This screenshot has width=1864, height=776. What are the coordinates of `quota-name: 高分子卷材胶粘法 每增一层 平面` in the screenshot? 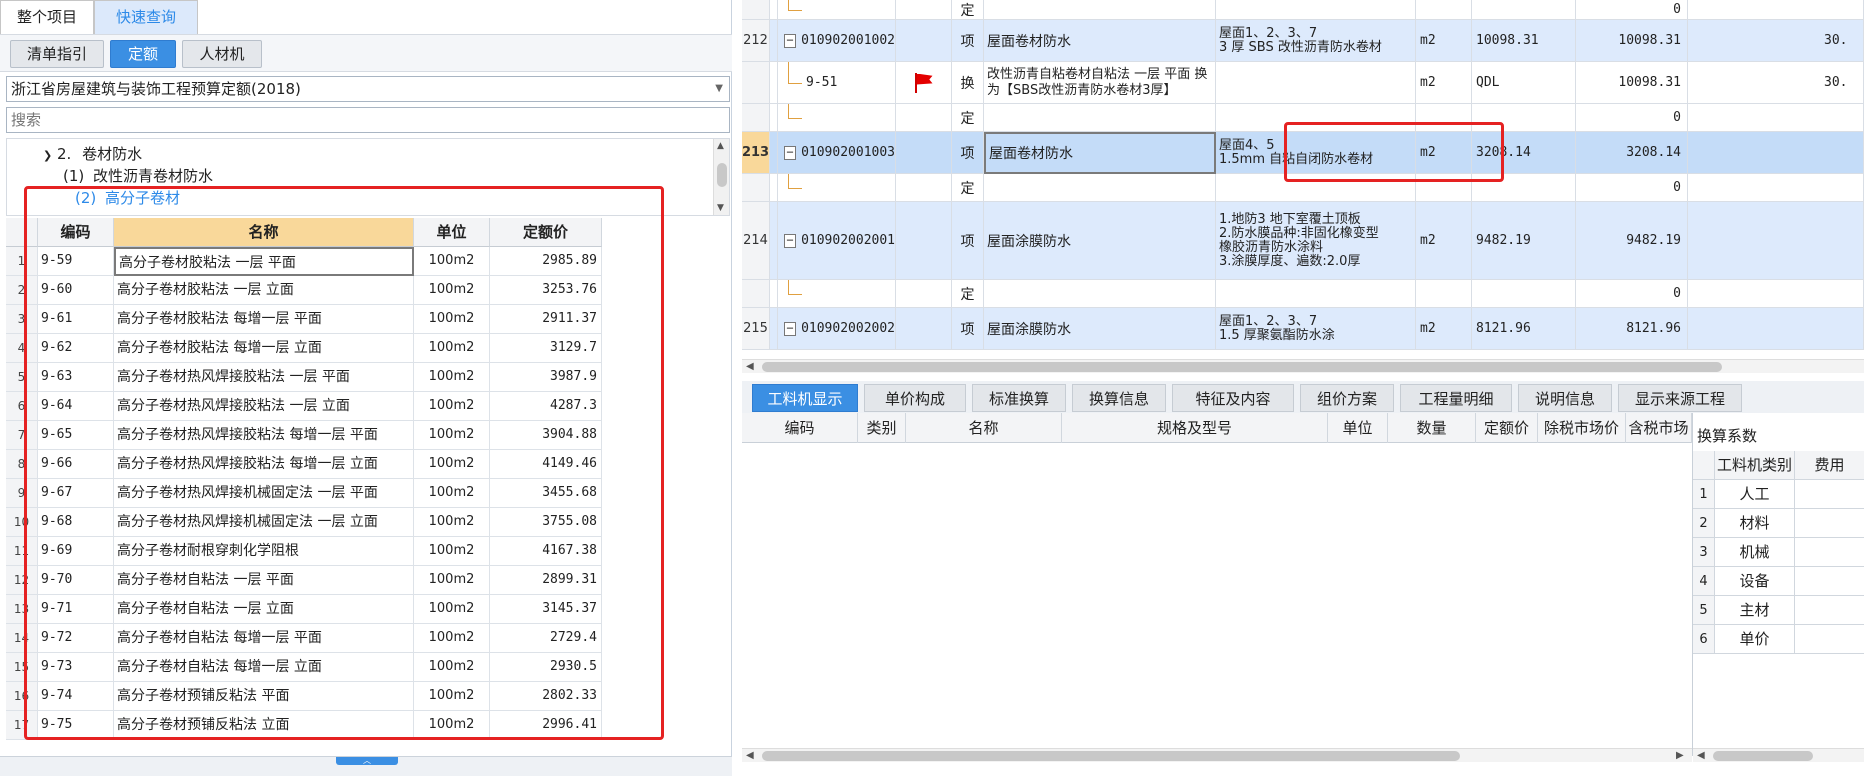 It's located at (264, 319).